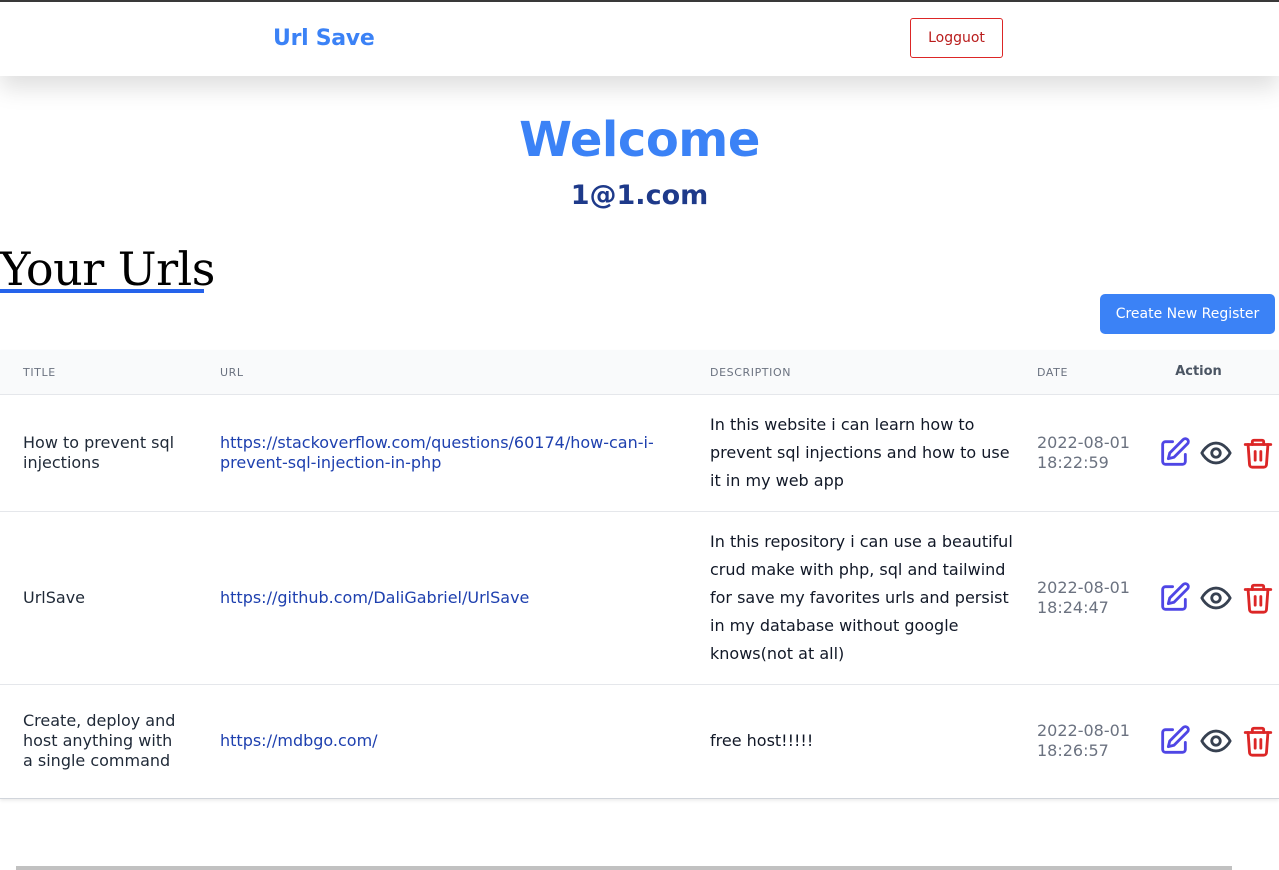 This screenshot has height=870, width=1279. What do you see at coordinates (762, 740) in the screenshot?
I see `row-description: free host!!!!!` at bounding box center [762, 740].